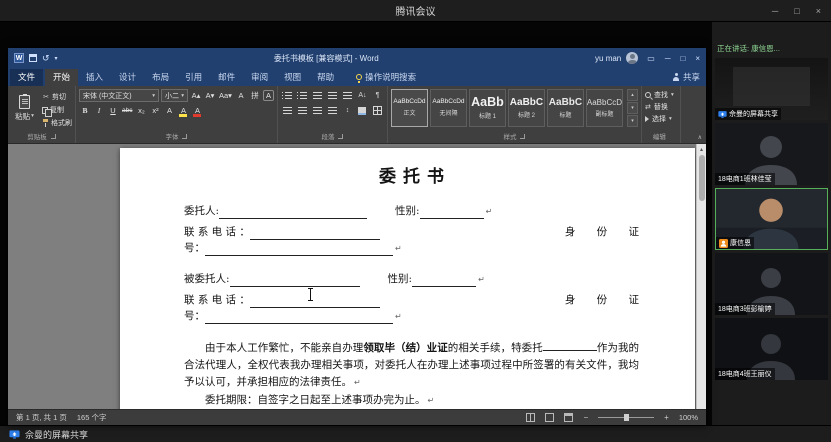 This screenshot has height=442, width=831. I want to click on strikethrough-button: abc, so click(127, 110).